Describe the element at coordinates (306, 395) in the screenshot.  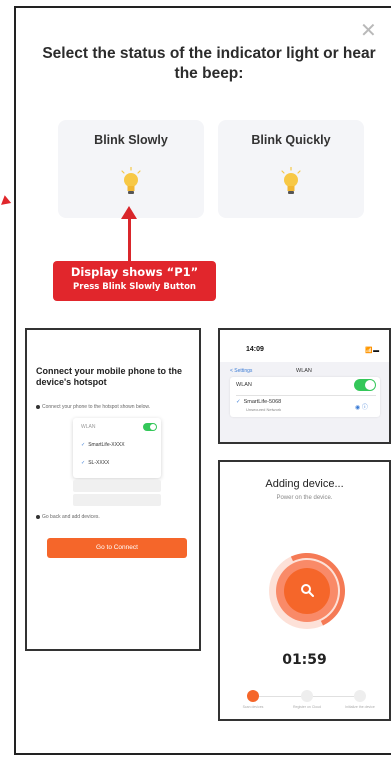
I see `divider` at that location.